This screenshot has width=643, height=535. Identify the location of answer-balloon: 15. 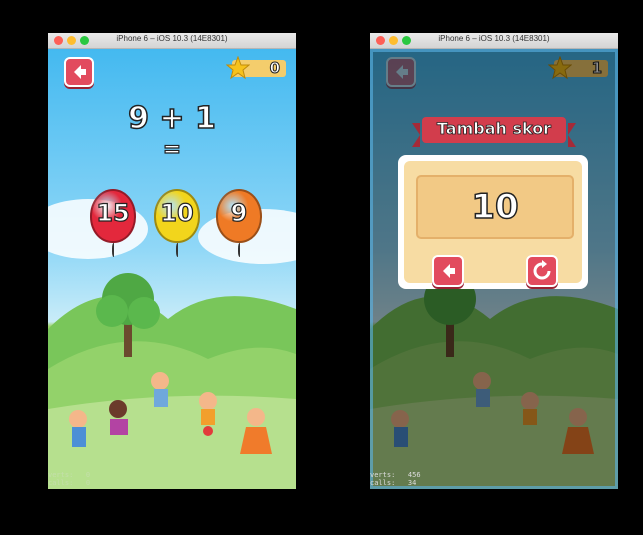
(113, 223).